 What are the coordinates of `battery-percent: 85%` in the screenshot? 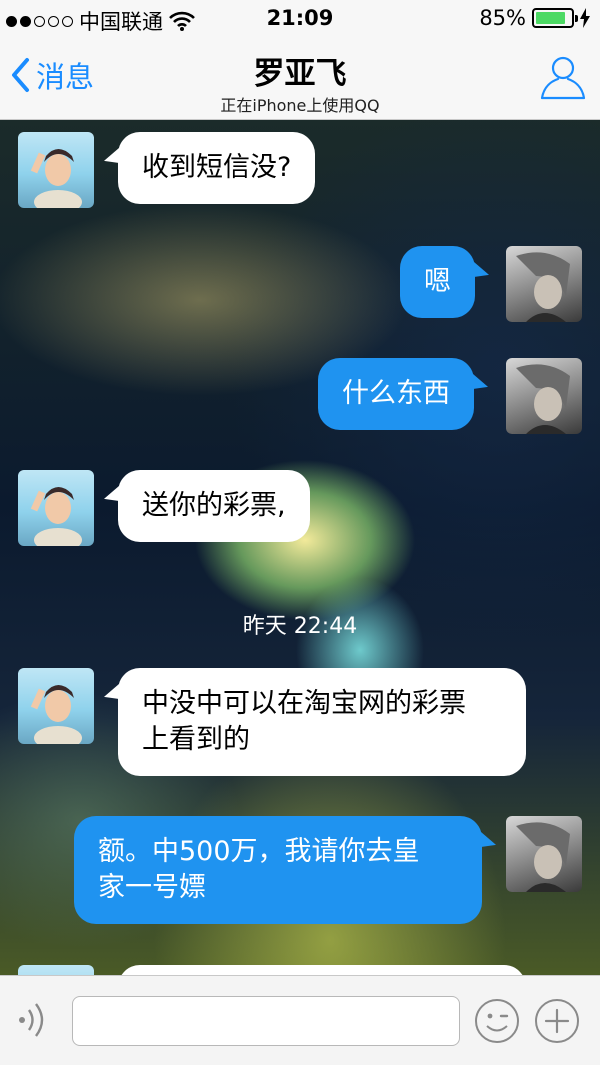 It's located at (502, 18).